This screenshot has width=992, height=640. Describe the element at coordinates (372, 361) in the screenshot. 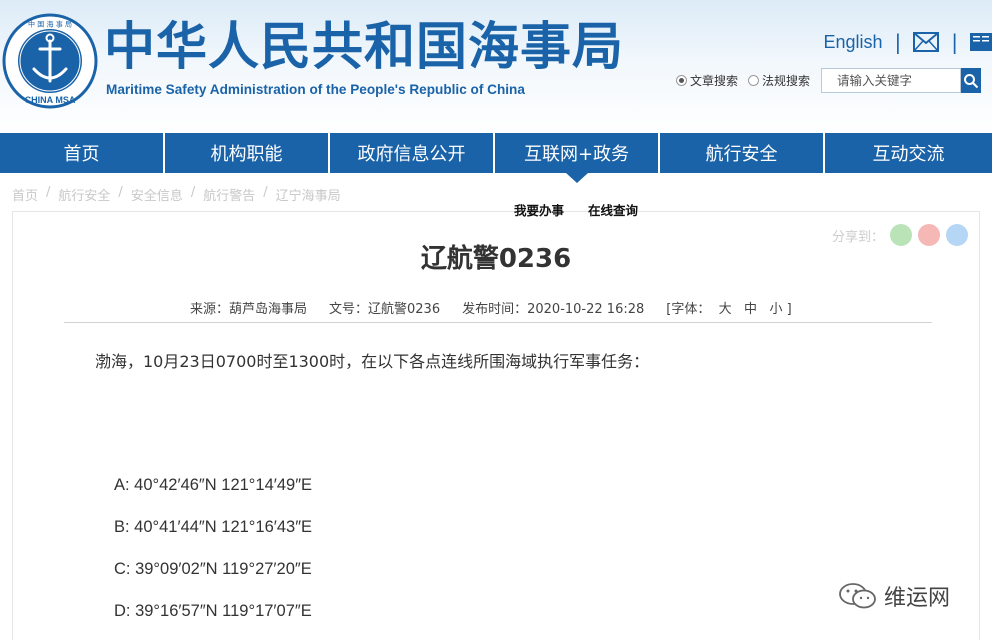

I see `article-lead: 渤海，10月23日0700时至1300时，在以下各点连线所围海域执行军事任务：` at that location.